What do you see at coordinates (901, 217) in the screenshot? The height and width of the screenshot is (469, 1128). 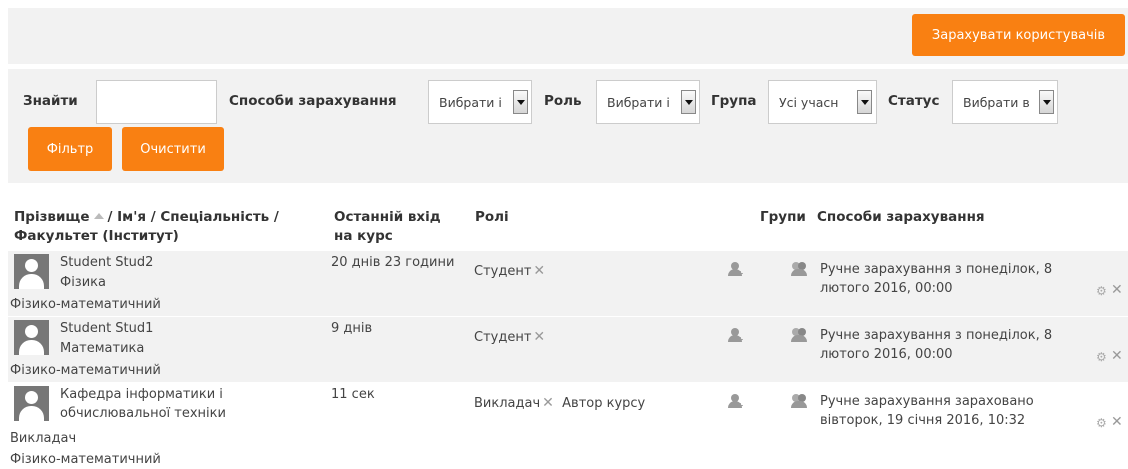 I see `column-header-enrol-methods: Способи зарахування` at bounding box center [901, 217].